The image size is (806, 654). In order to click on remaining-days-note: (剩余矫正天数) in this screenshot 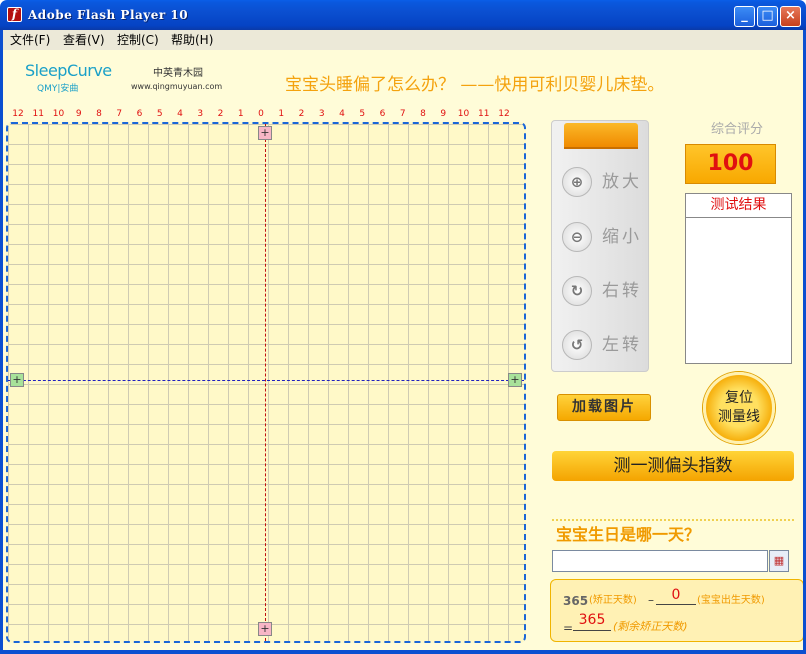, I will do `click(650, 626)`.